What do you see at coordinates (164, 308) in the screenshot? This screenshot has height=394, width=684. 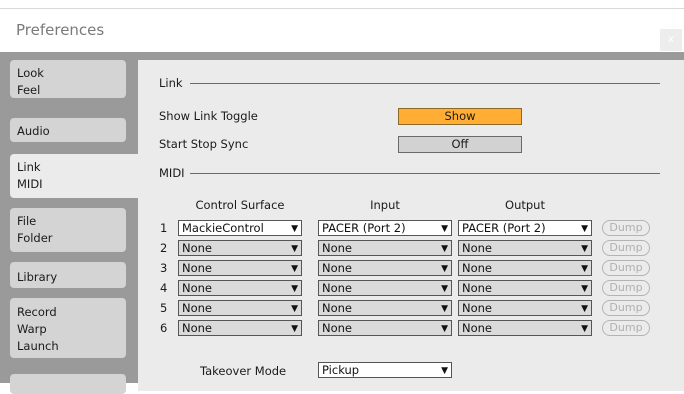 I see `midi-row-number: 5` at bounding box center [164, 308].